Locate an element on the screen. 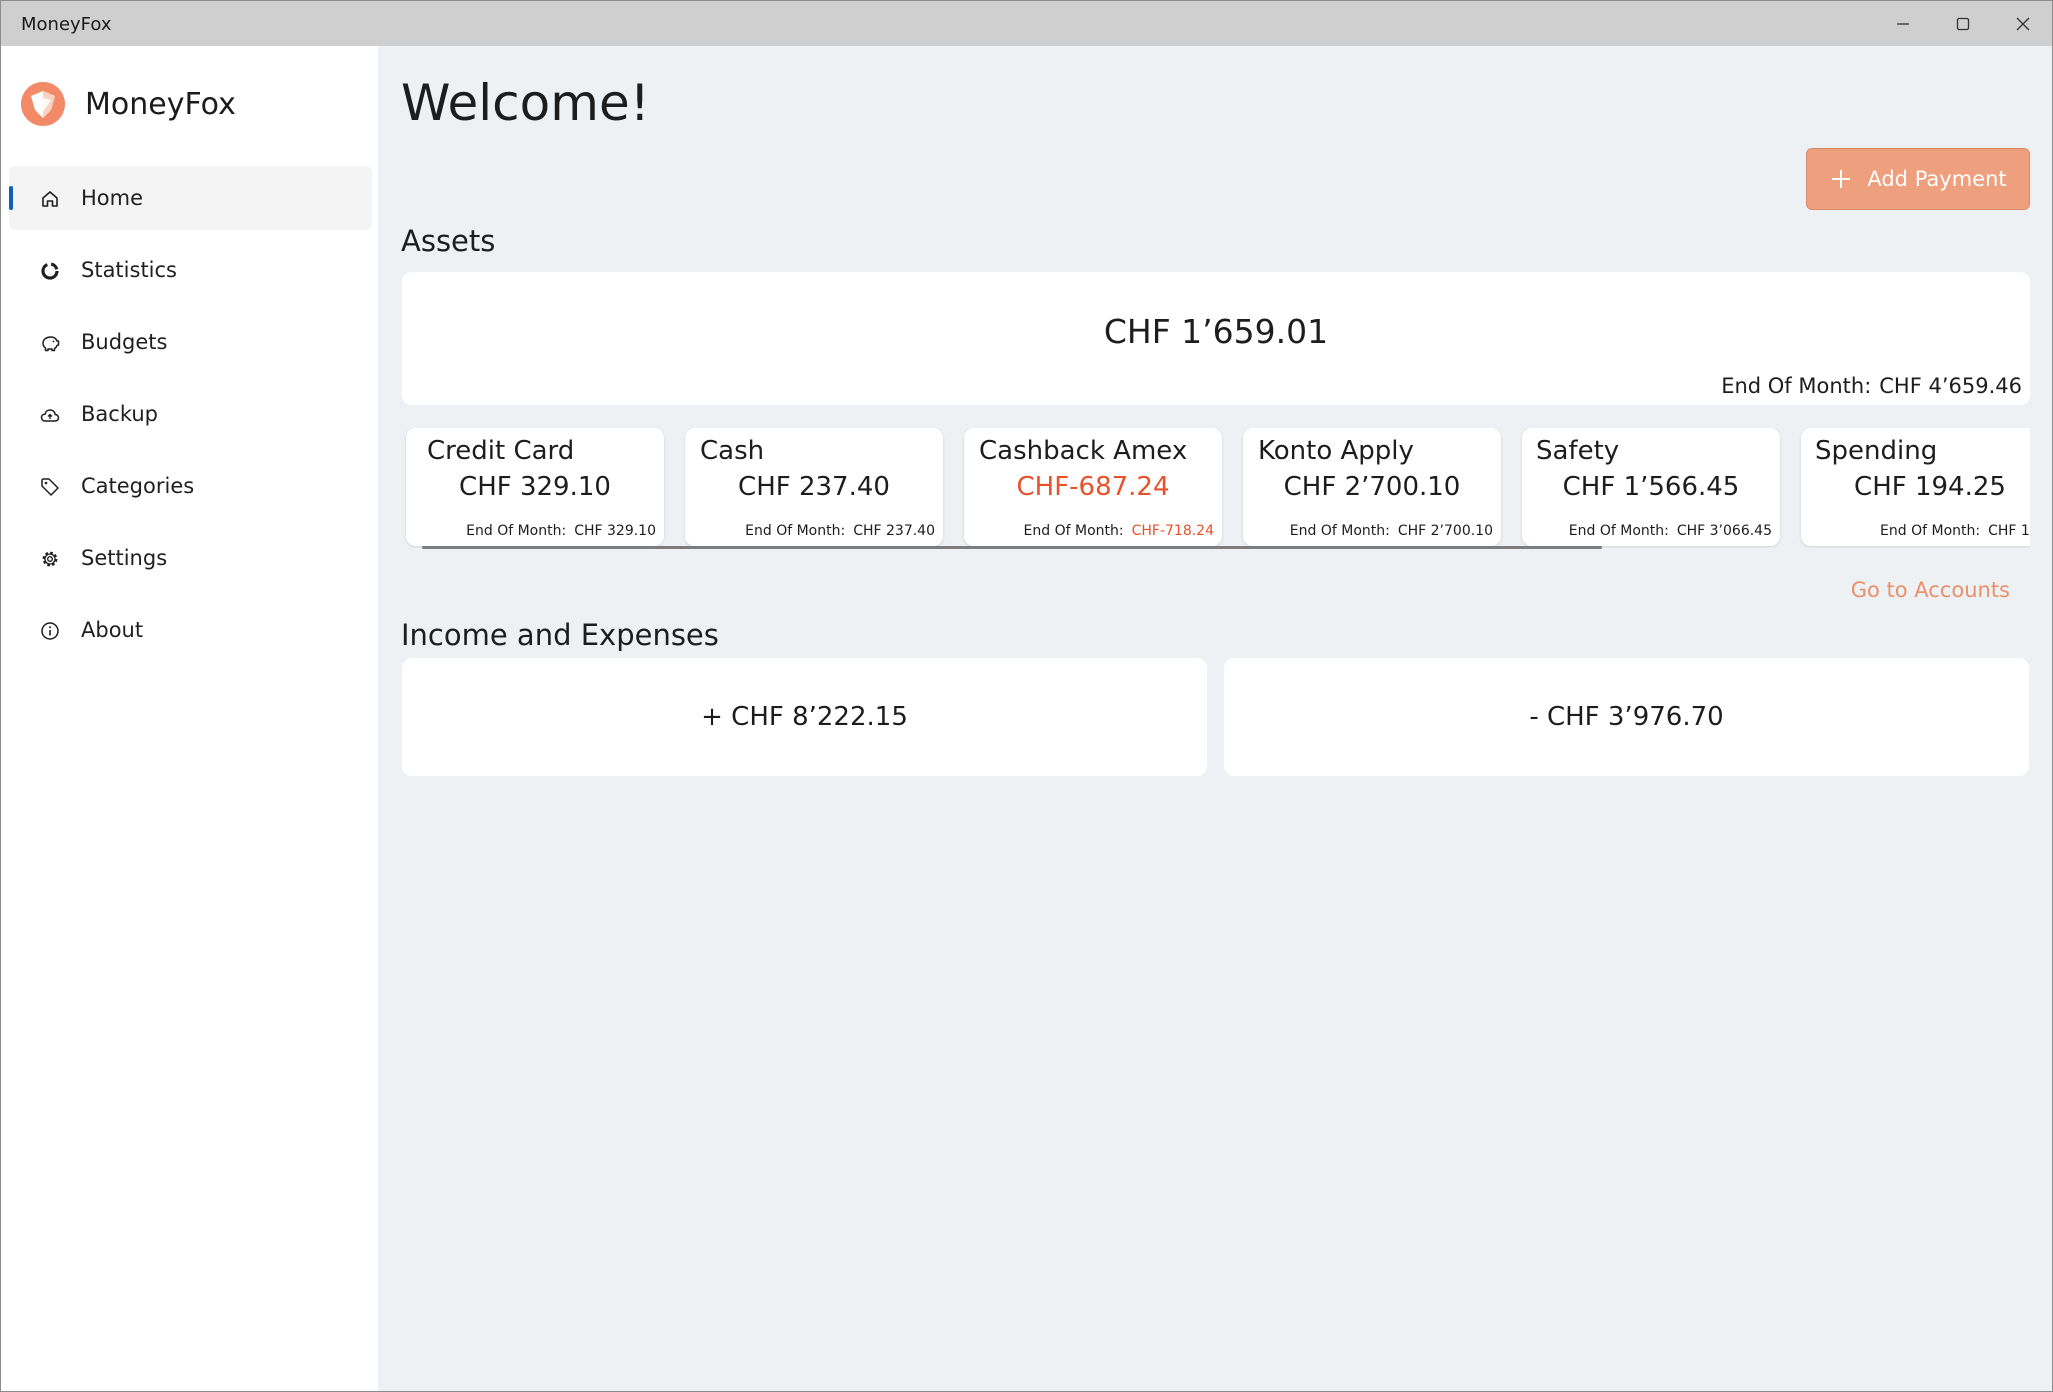 The width and height of the screenshot is (2053, 1392). maximize-icon is located at coordinates (1963, 23).